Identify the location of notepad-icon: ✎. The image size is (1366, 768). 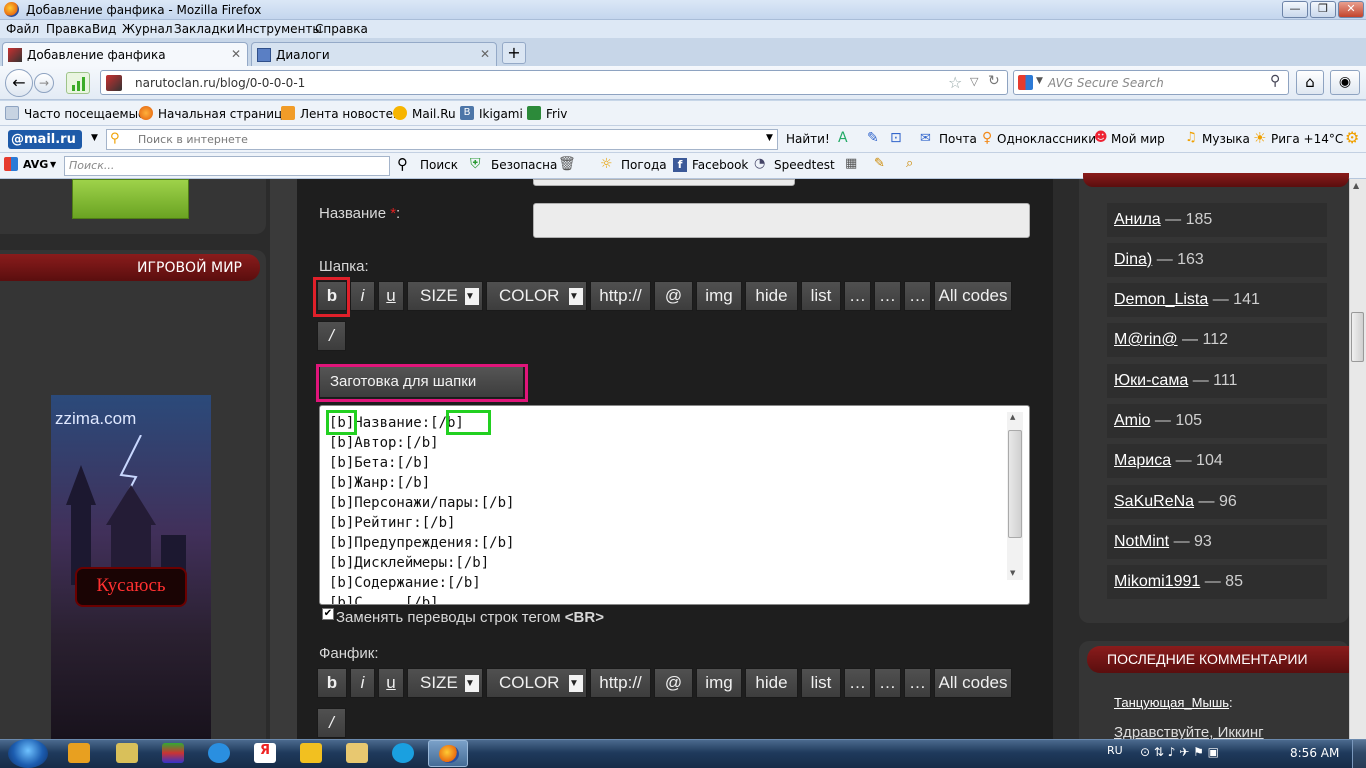
(879, 163).